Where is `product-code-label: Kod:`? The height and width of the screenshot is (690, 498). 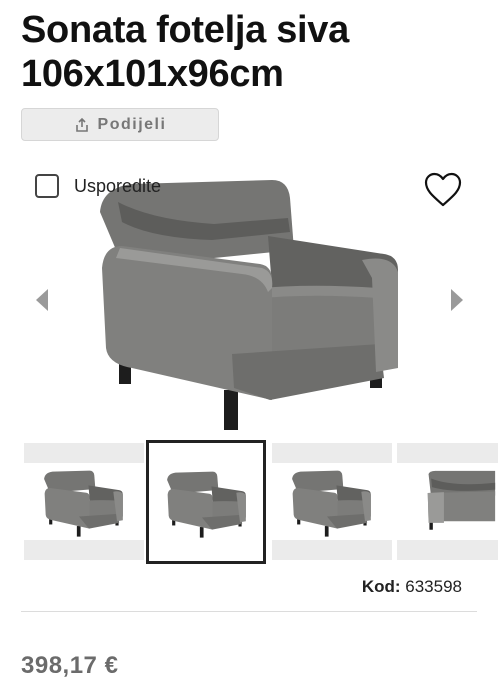 product-code-label: Kod: is located at coordinates (381, 586).